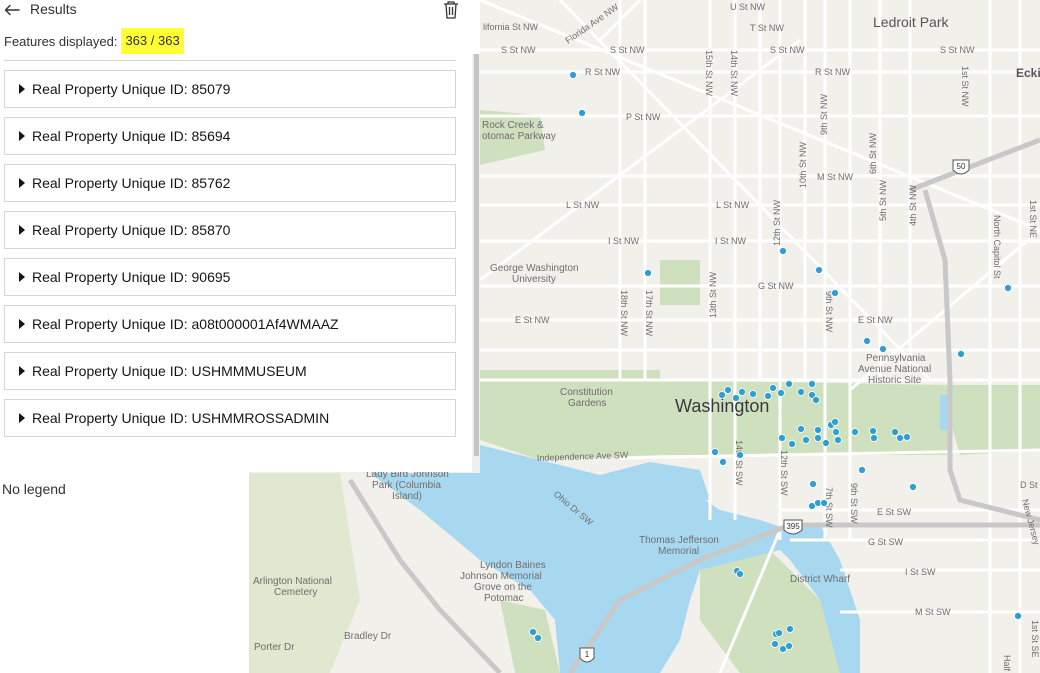 Image resolution: width=1040 pixels, height=673 pixels. I want to click on svg-text: 6th St NW, so click(873, 154).